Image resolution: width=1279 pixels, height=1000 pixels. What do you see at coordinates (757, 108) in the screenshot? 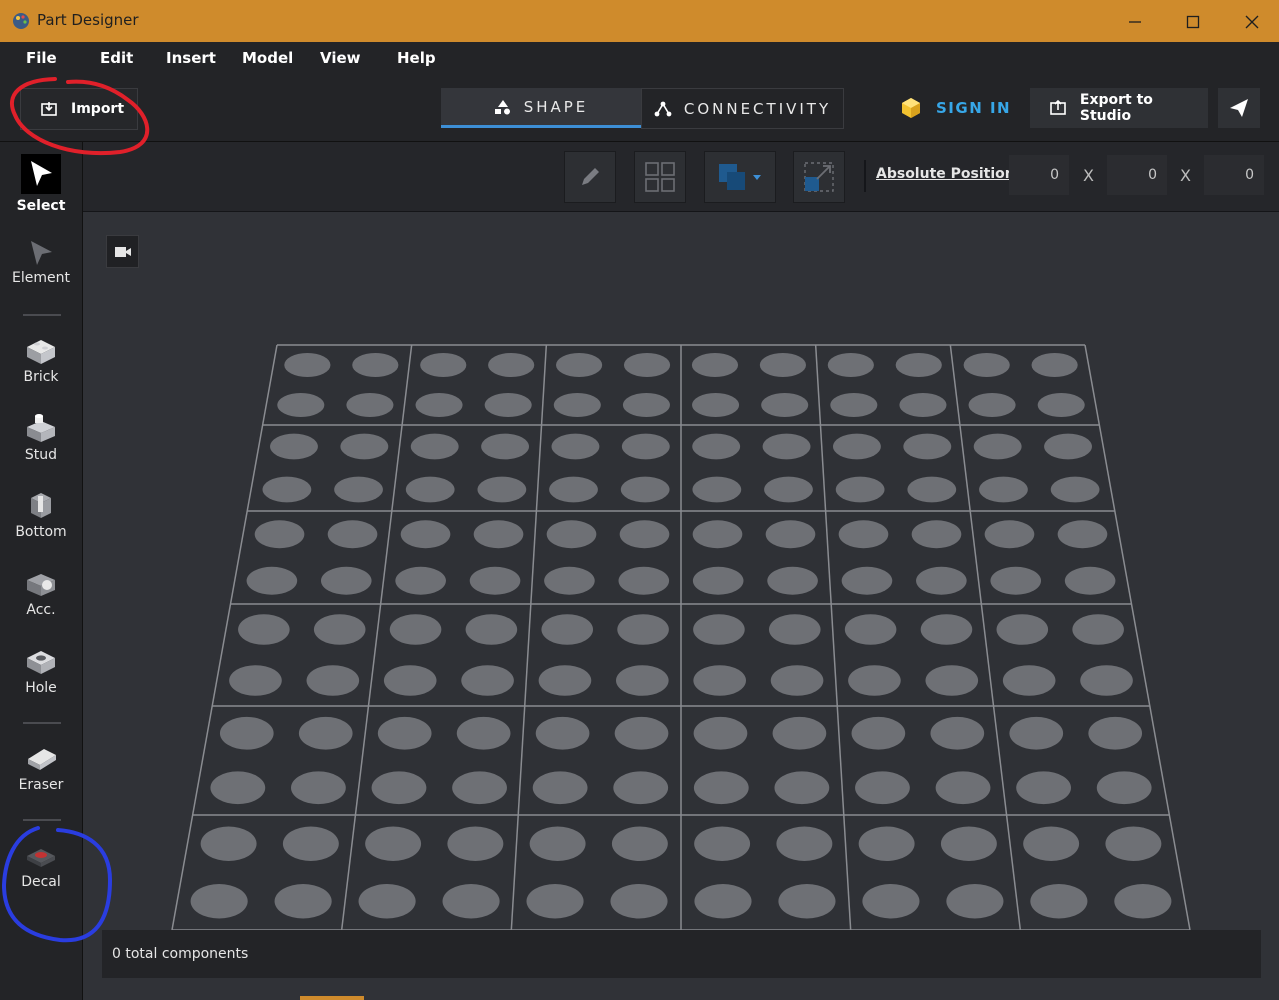
I see `tab-connectivity-label: CONNECTIVITY` at bounding box center [757, 108].